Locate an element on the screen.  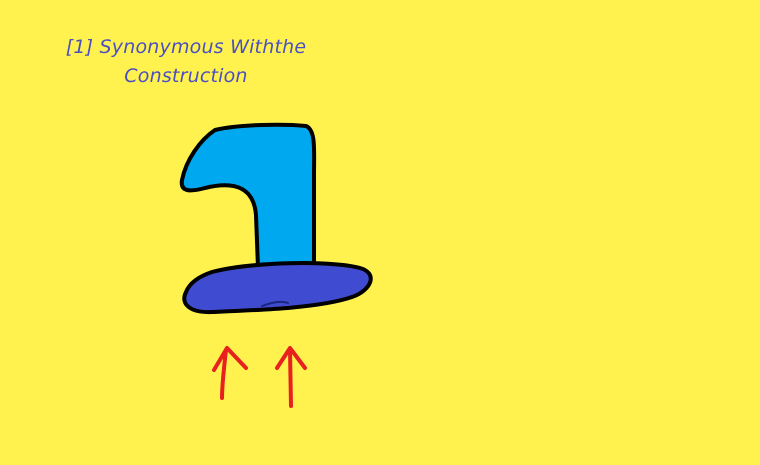
arrow-left-head is located at coordinates (230, 359).